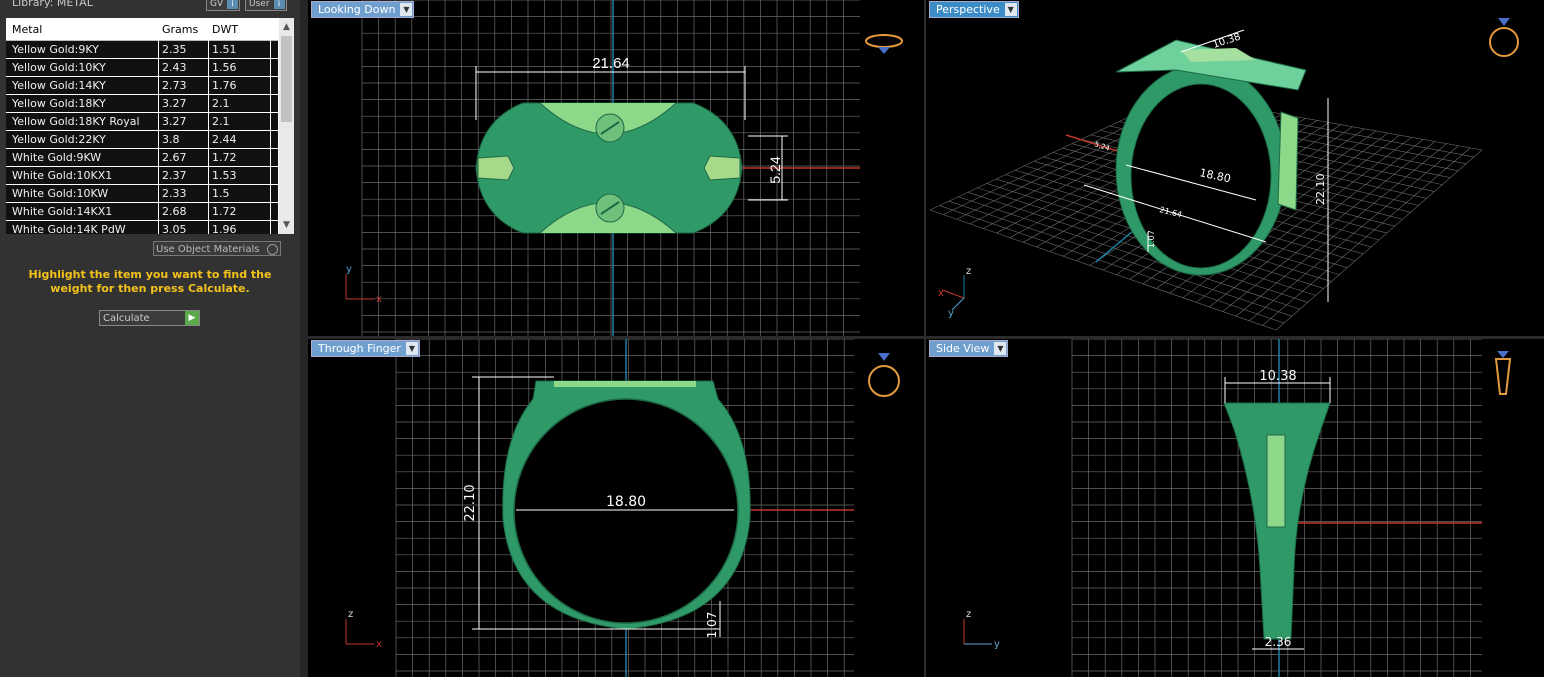  Describe the element at coordinates (142, 212) in the screenshot. I see `table-row: White Gold:14KX1 2.68 1.72` at that location.